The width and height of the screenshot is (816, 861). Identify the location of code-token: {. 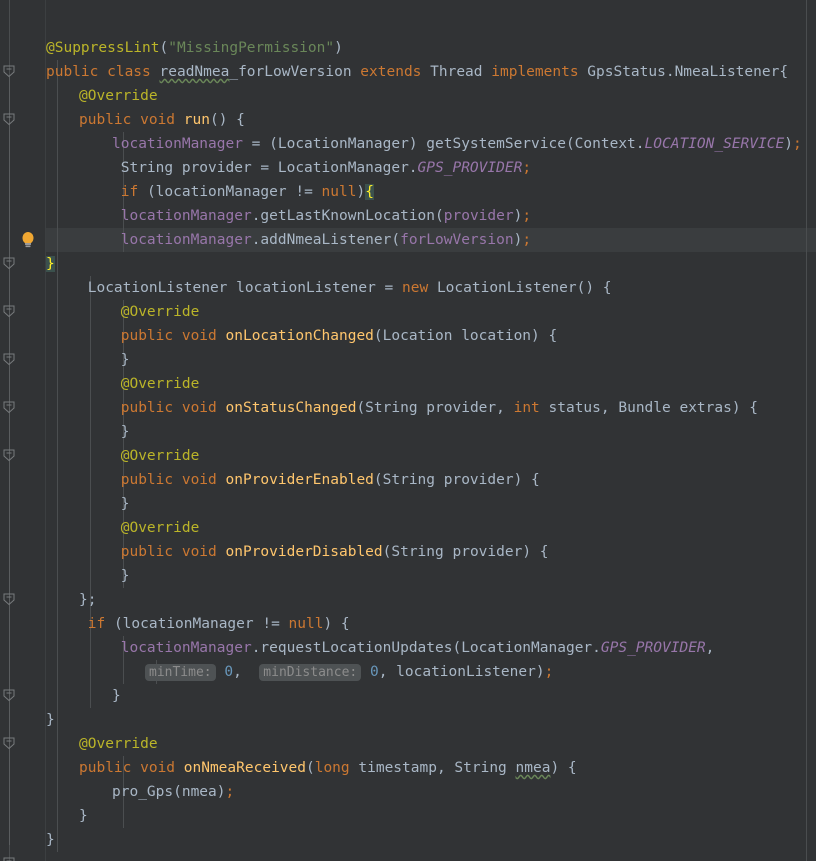
(369, 192).